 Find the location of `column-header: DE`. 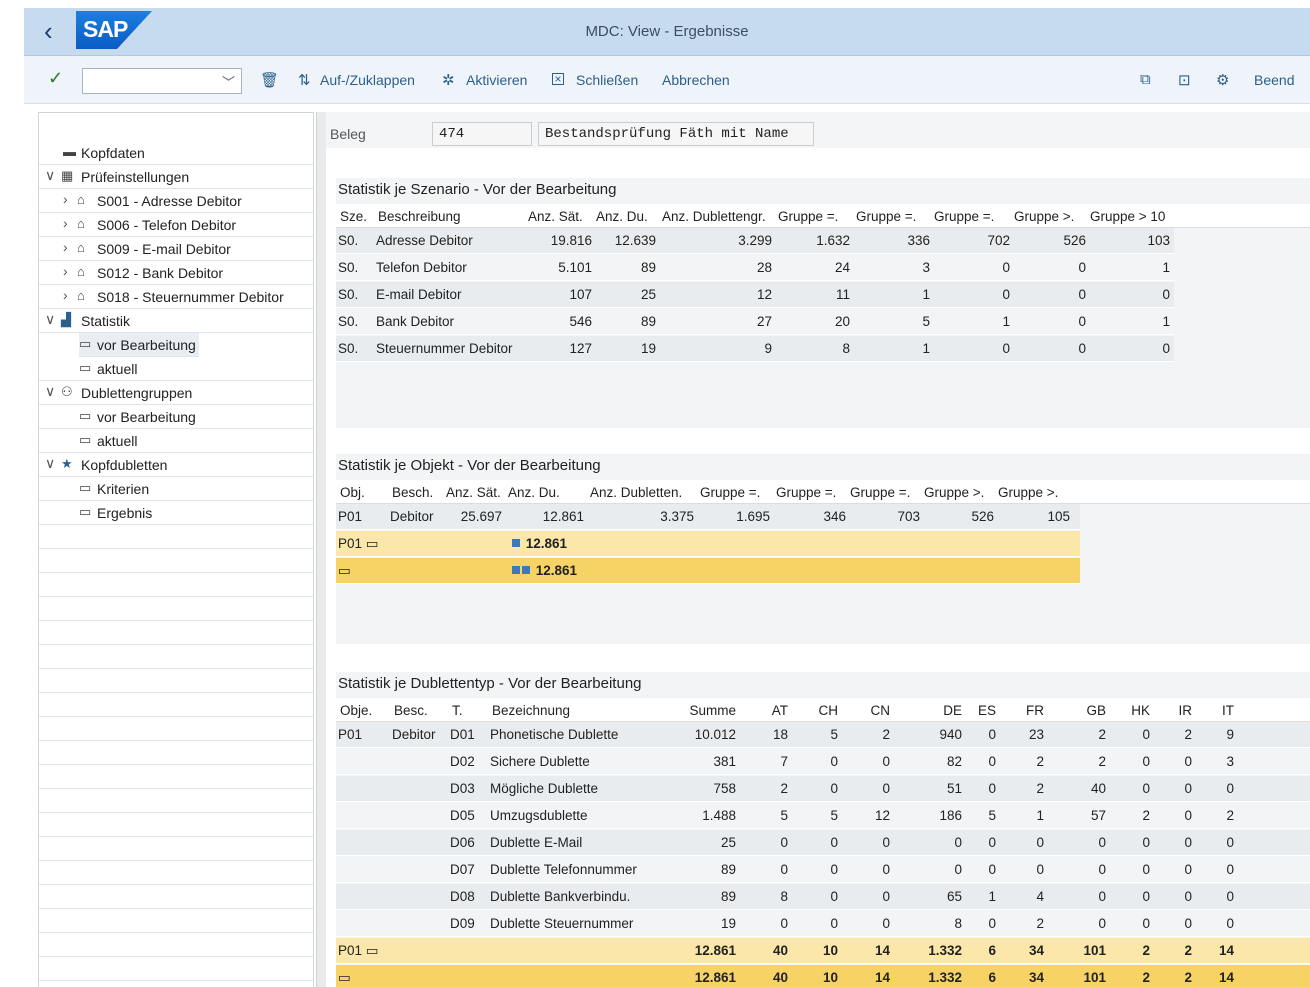

column-header: DE is located at coordinates (929, 710).